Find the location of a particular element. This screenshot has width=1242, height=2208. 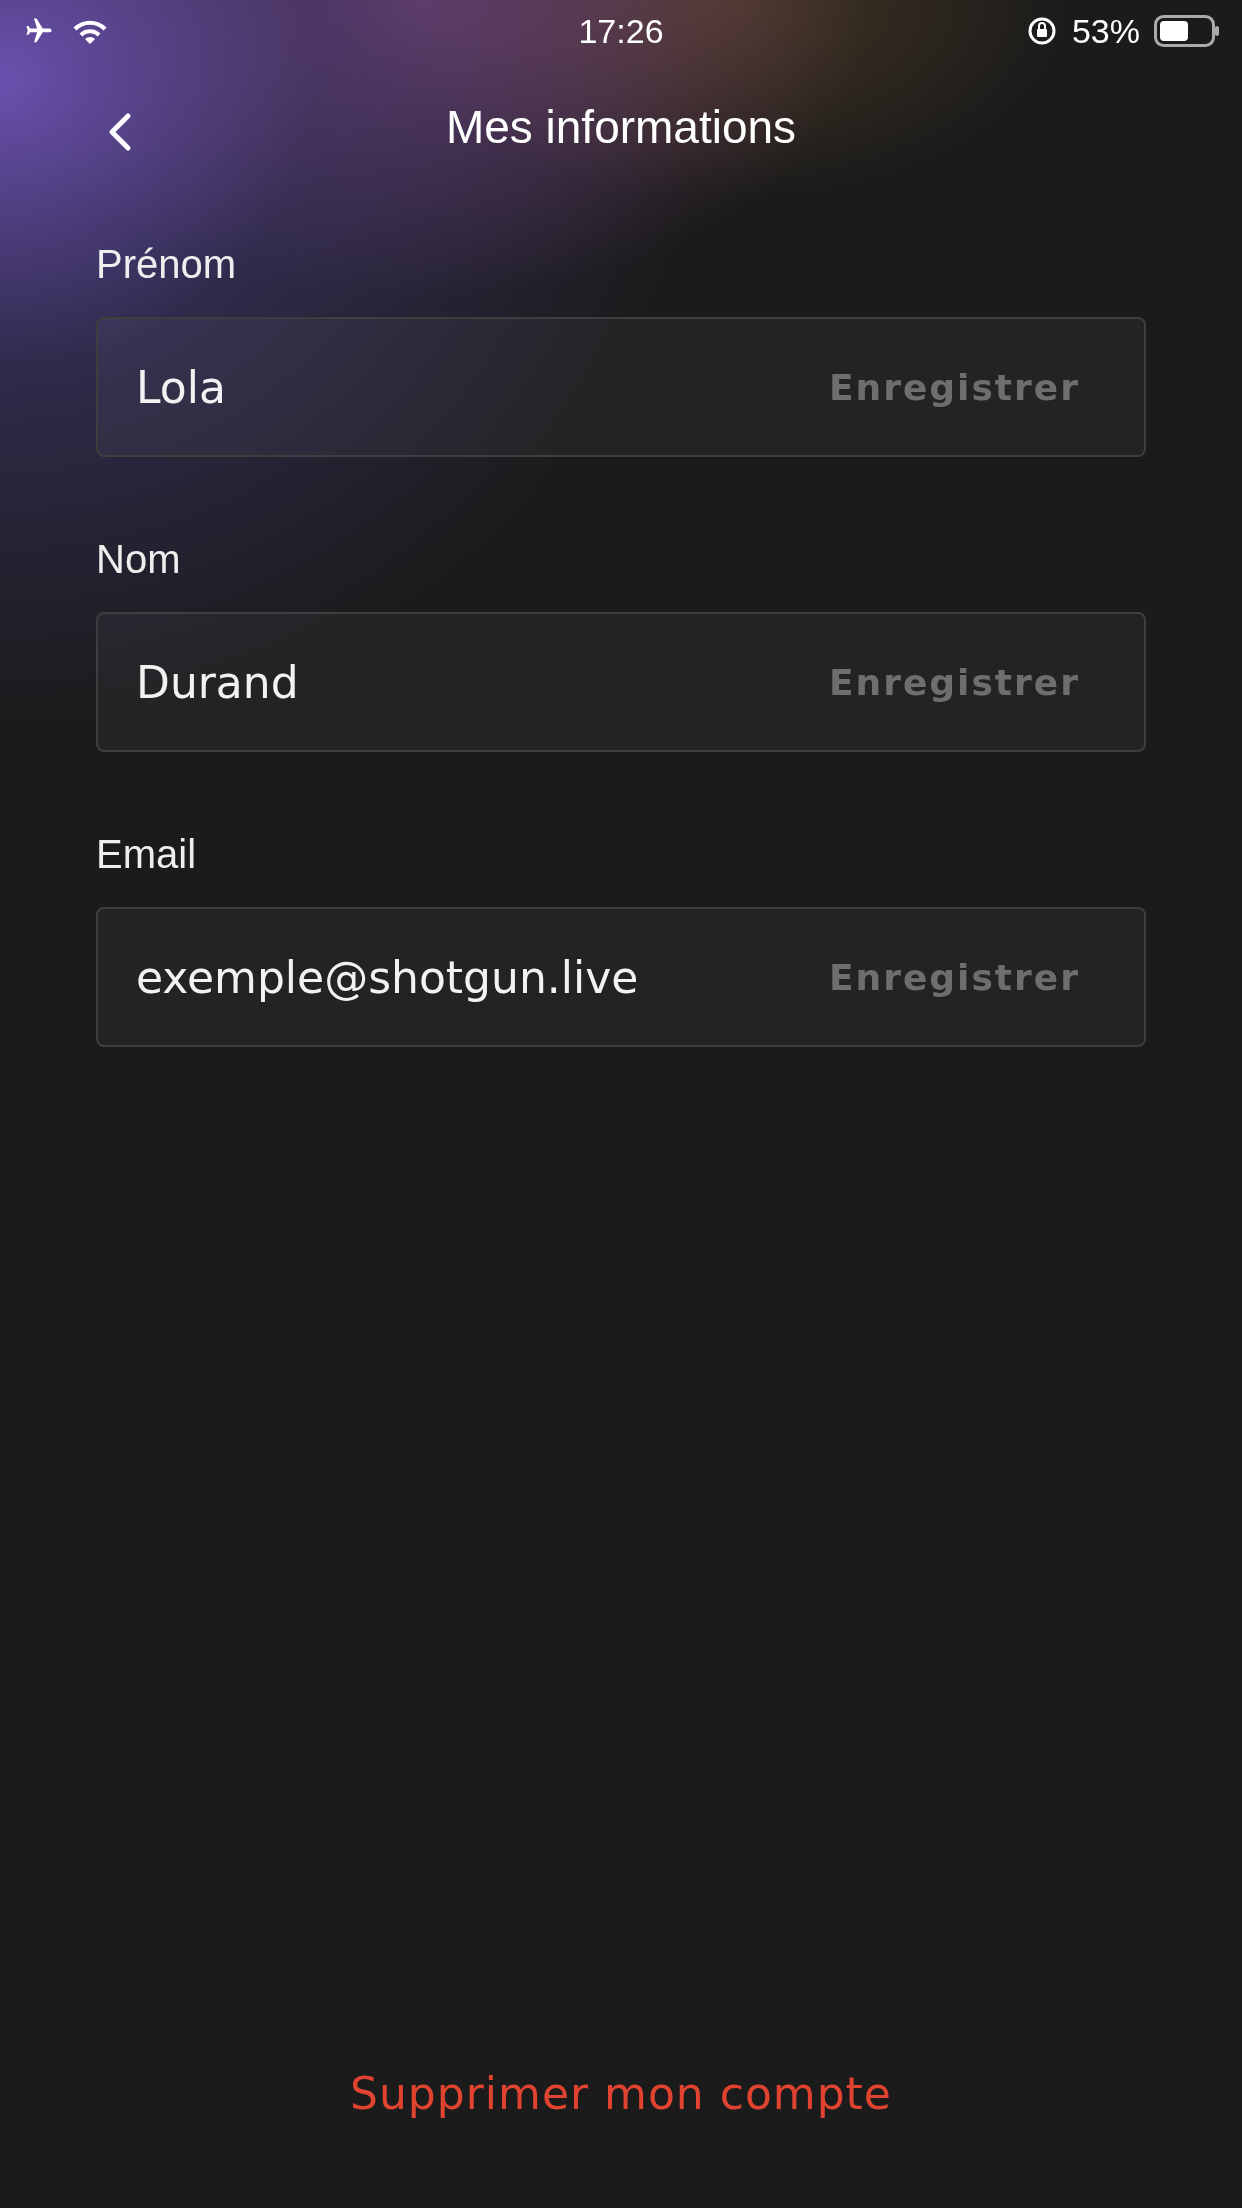

page-title: Mes informations is located at coordinates (621, 127).